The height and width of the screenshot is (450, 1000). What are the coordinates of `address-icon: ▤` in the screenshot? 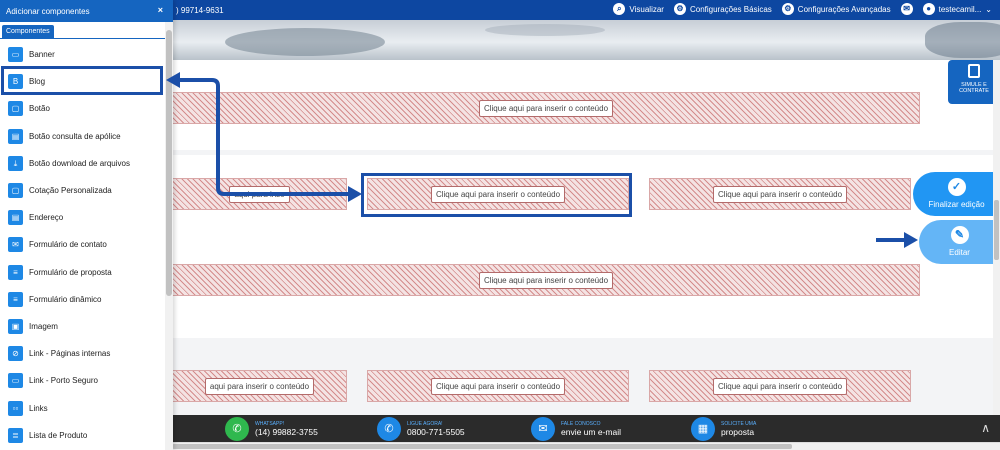 It's located at (15, 218).